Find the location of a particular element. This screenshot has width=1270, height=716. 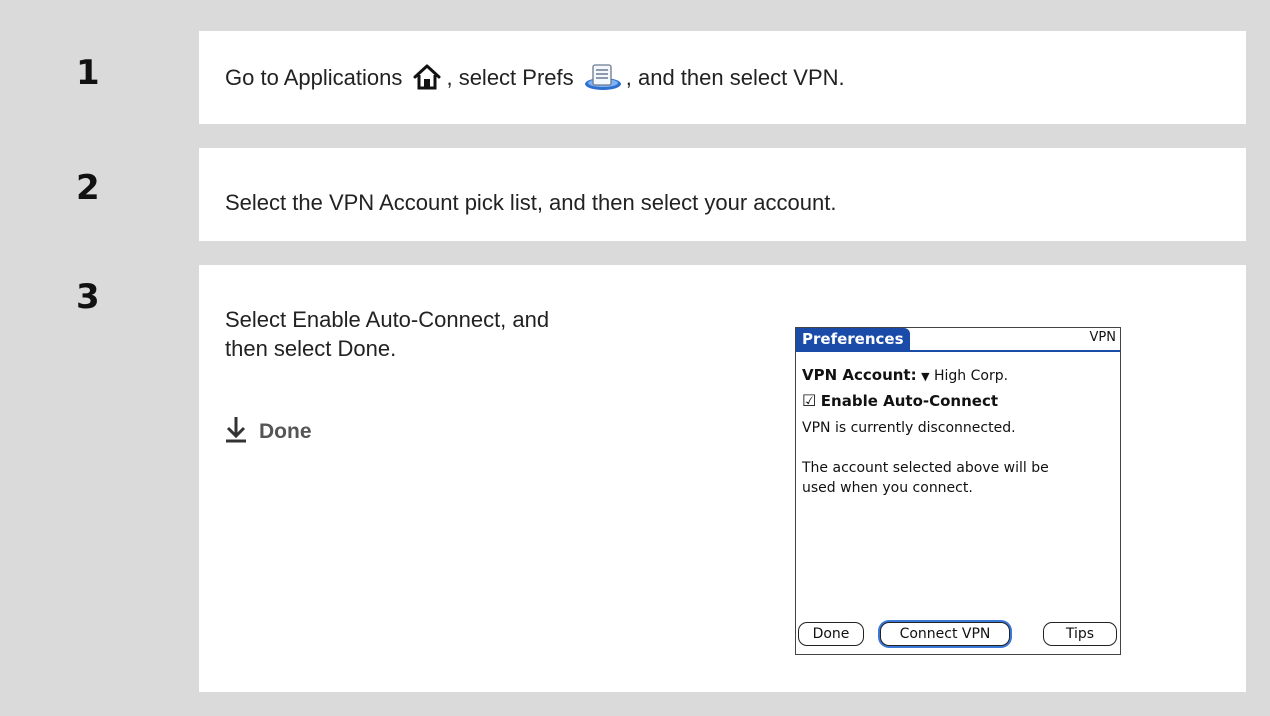

step-content: Go to Applications , select Prefs , and is located at coordinates (722, 77).